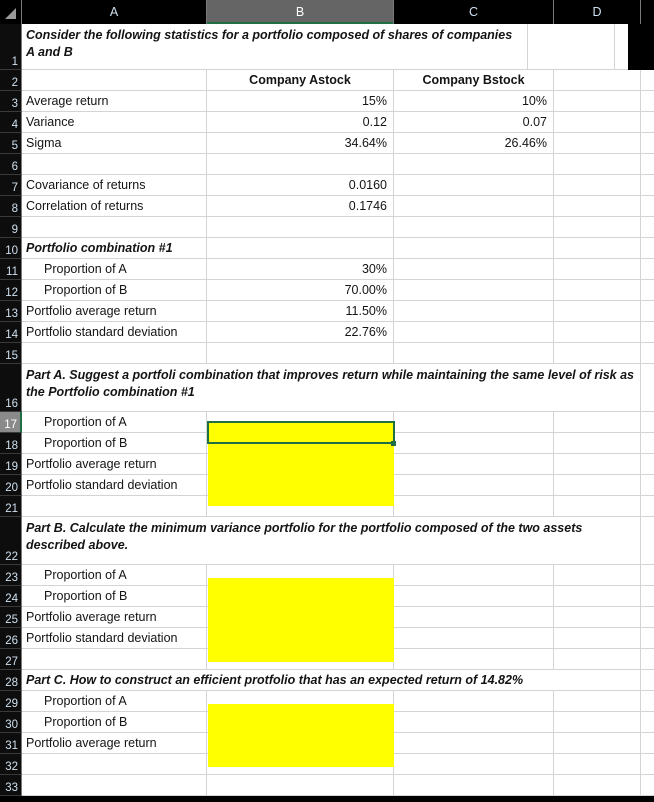 The width and height of the screenshot is (654, 802). I want to click on cell-a31: Portfolio average return, so click(114, 743).